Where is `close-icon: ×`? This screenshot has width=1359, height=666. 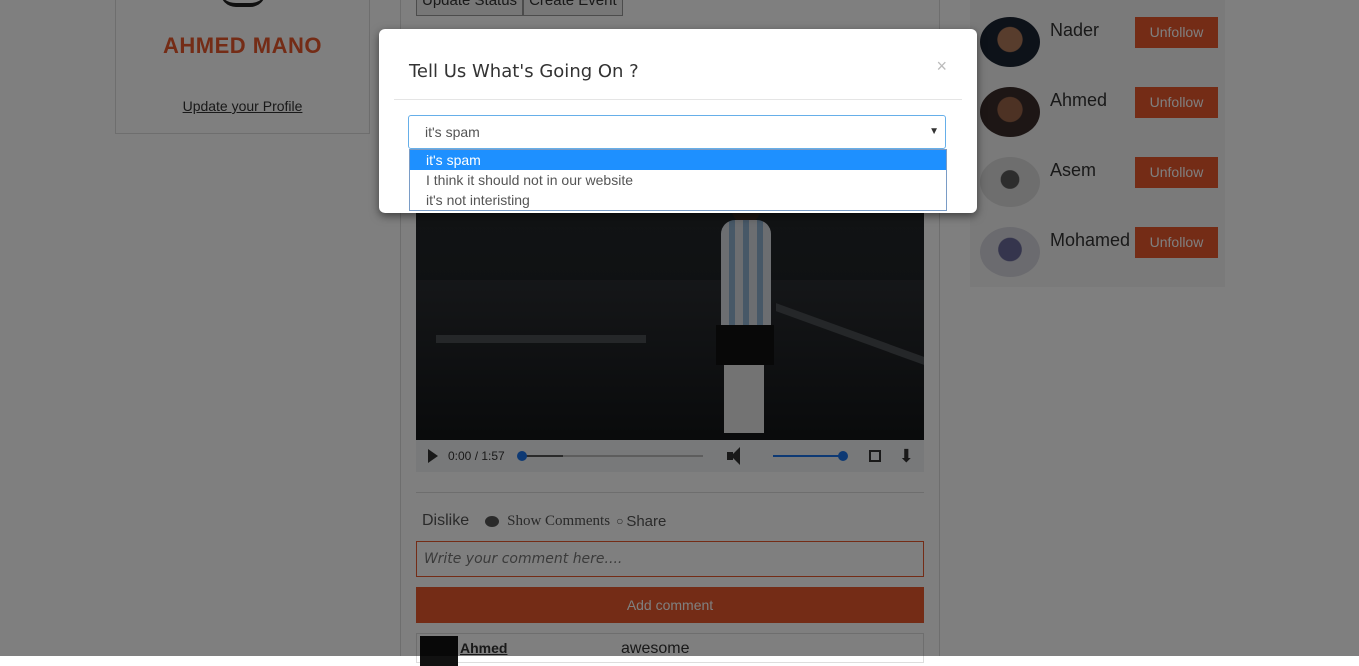 close-icon: × is located at coordinates (941, 66).